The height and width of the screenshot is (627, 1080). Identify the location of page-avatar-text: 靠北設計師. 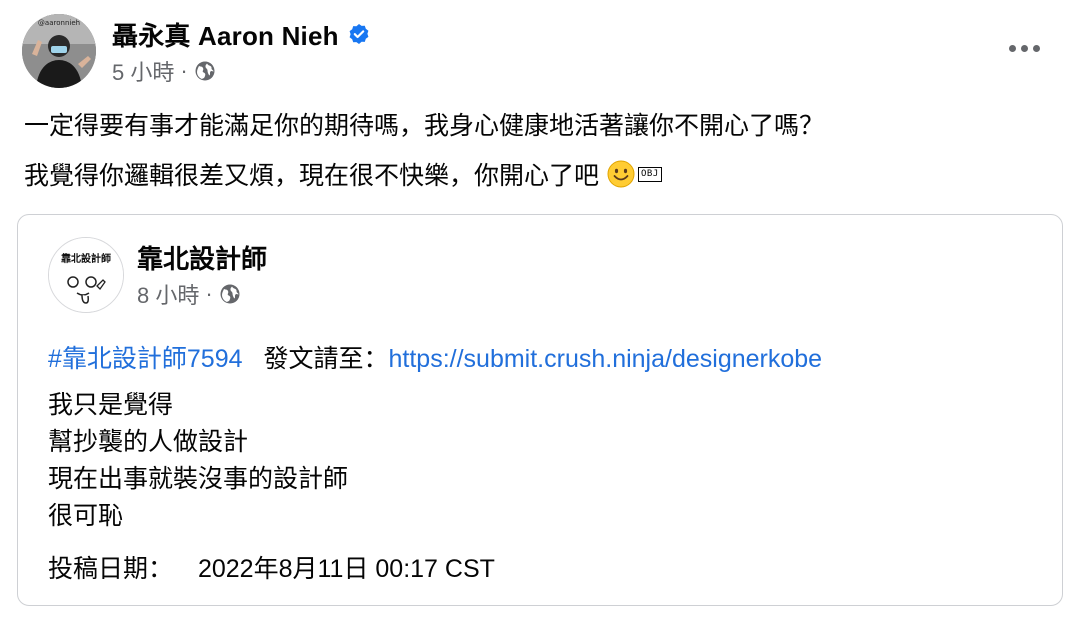
(86, 258).